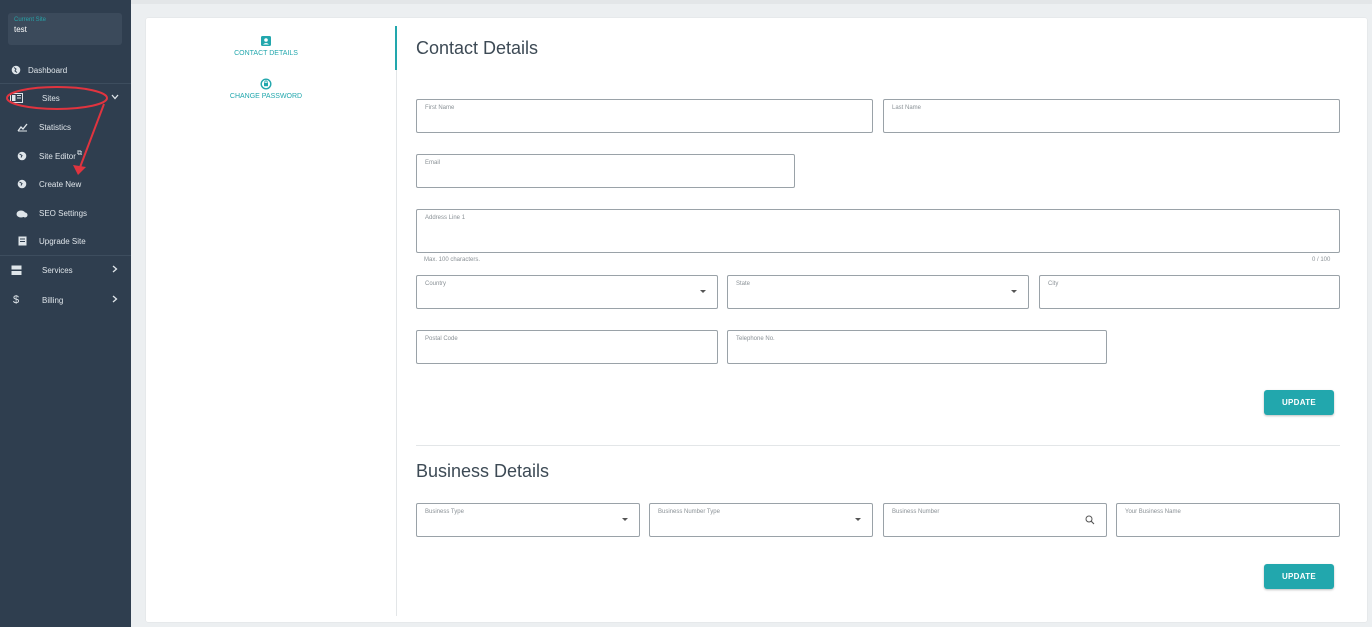 The width and height of the screenshot is (1372, 627). Describe the element at coordinates (266, 96) in the screenshot. I see `tab-password-label: CHANGE PASSWORD` at that location.